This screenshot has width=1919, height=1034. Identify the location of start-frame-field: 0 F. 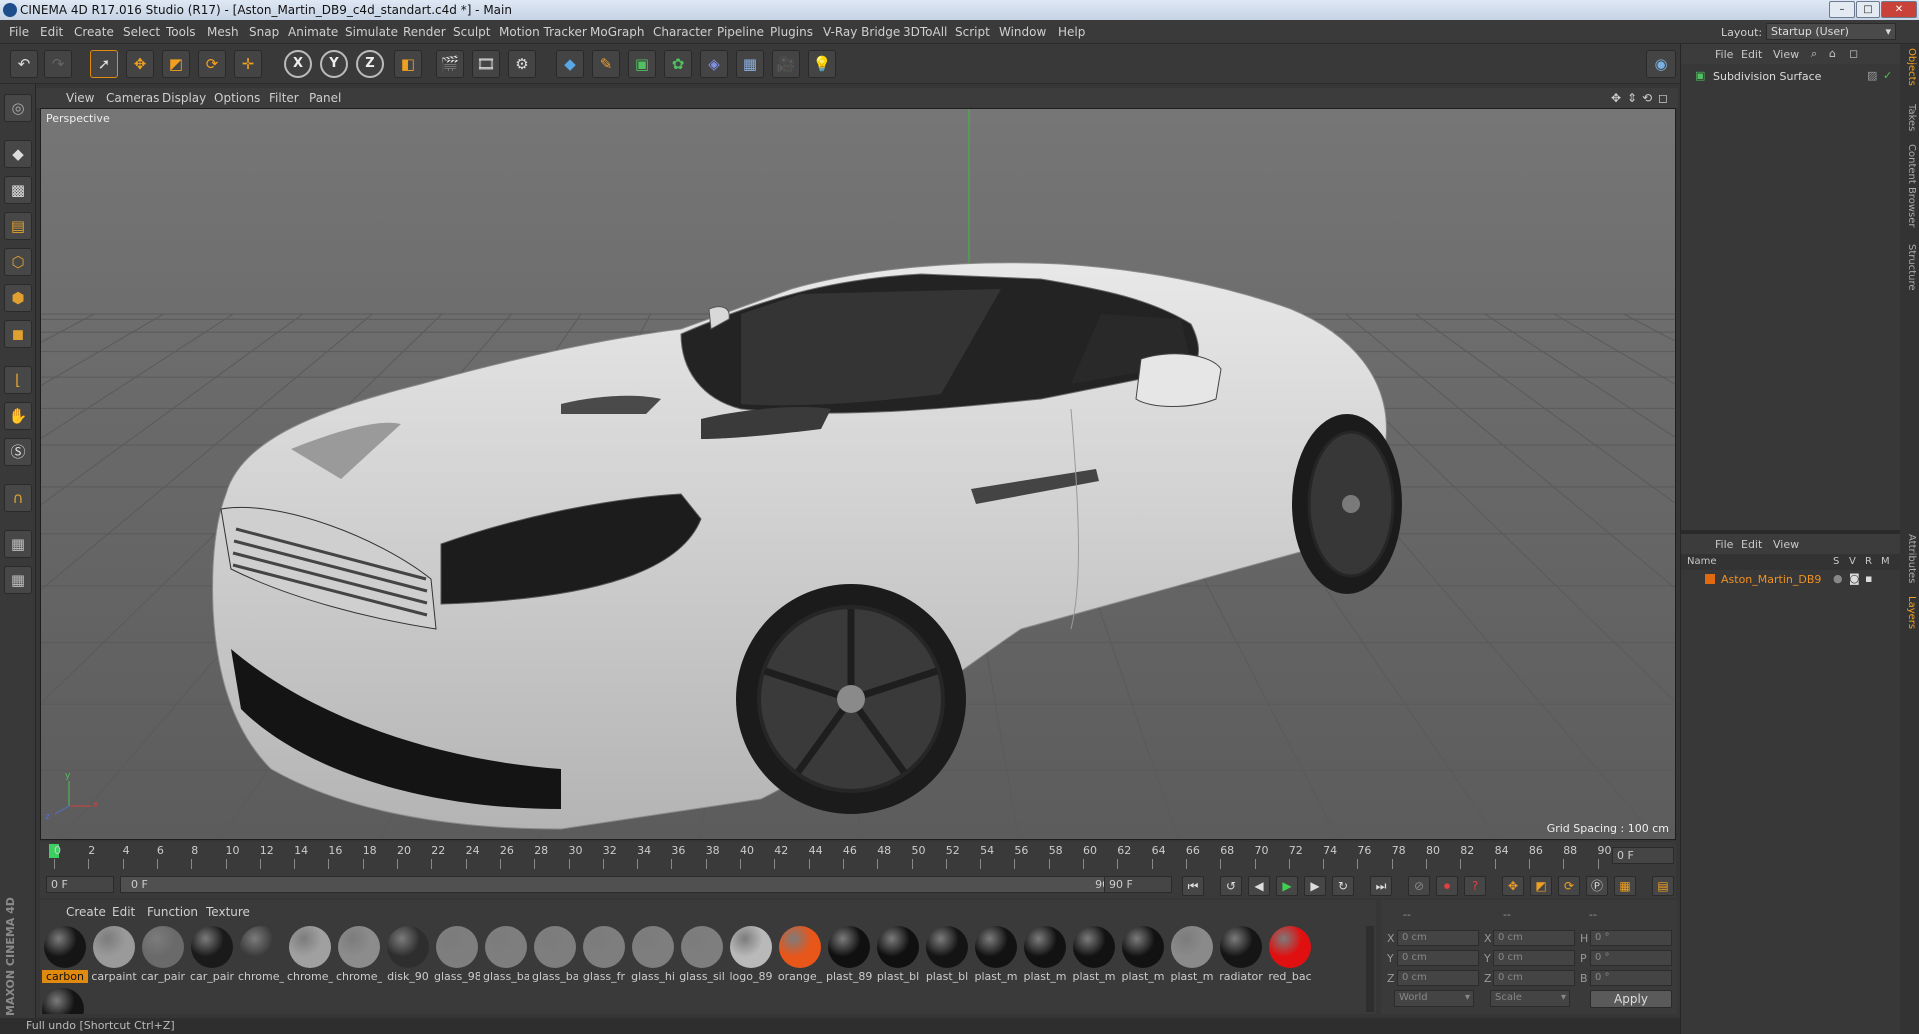
(80, 884).